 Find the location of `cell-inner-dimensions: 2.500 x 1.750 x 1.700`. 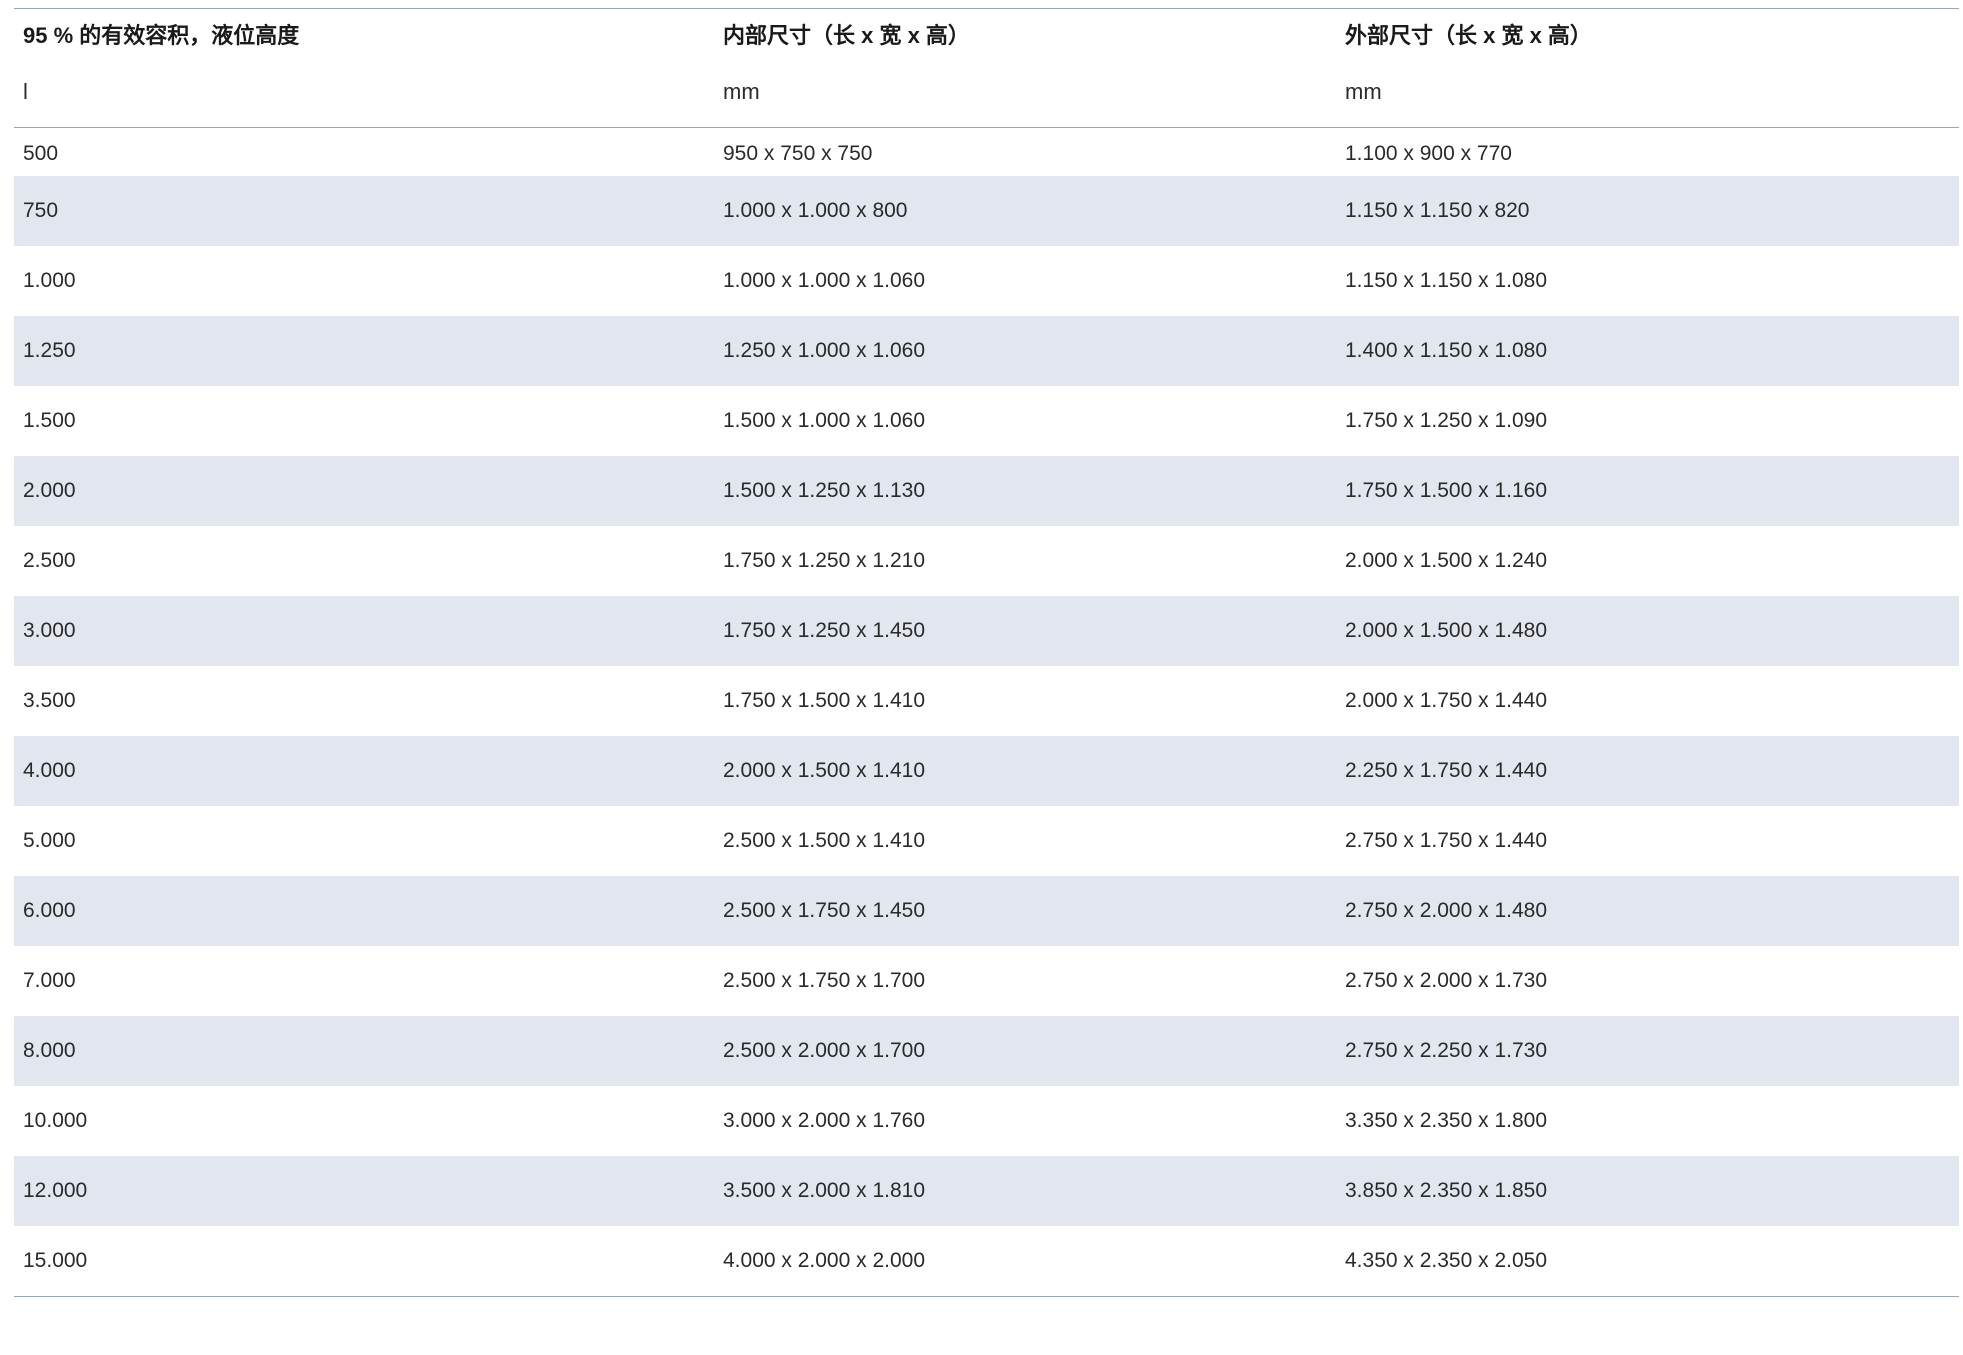

cell-inner-dimensions: 2.500 x 1.750 x 1.700 is located at coordinates (824, 980).